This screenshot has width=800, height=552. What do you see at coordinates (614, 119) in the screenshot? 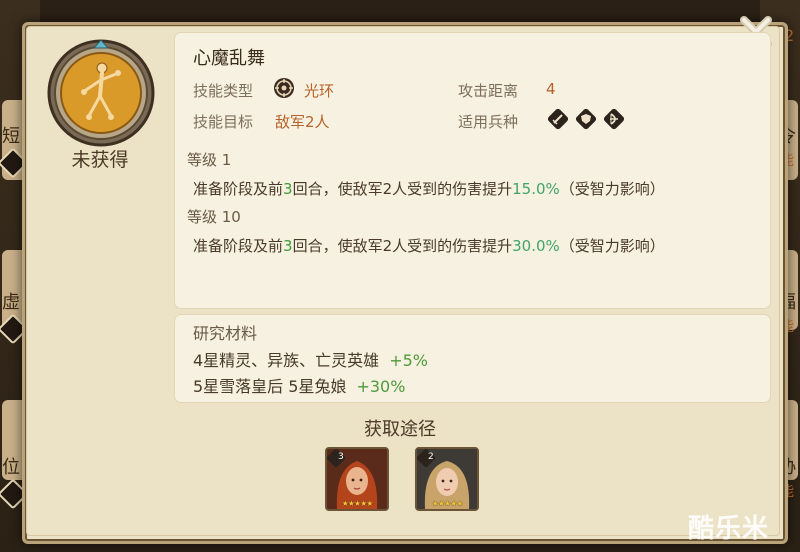
I see `bow-troop-icon` at bounding box center [614, 119].